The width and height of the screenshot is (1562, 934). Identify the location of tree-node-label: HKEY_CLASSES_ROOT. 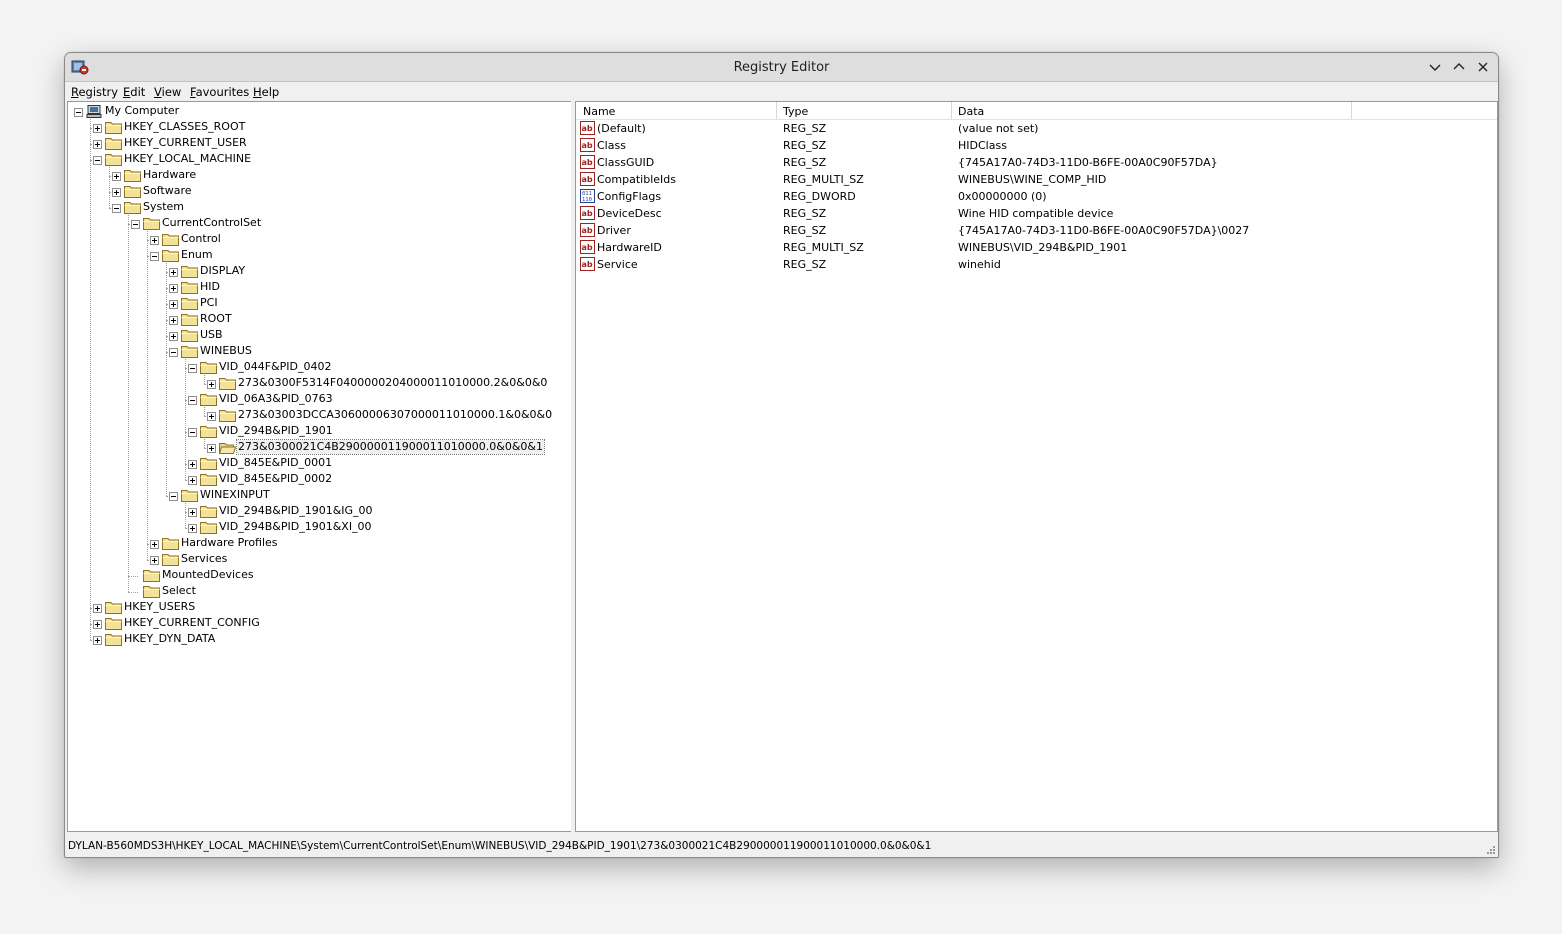
(184, 127).